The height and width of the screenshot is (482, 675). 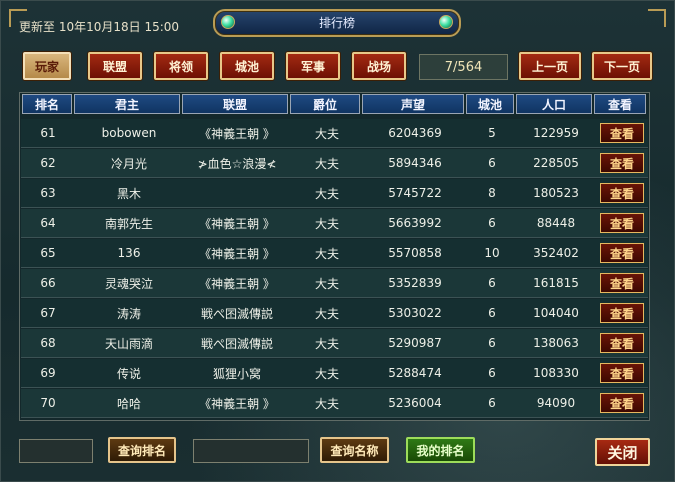 What do you see at coordinates (128, 313) in the screenshot?
I see `cell-lord: 涛涛` at bounding box center [128, 313].